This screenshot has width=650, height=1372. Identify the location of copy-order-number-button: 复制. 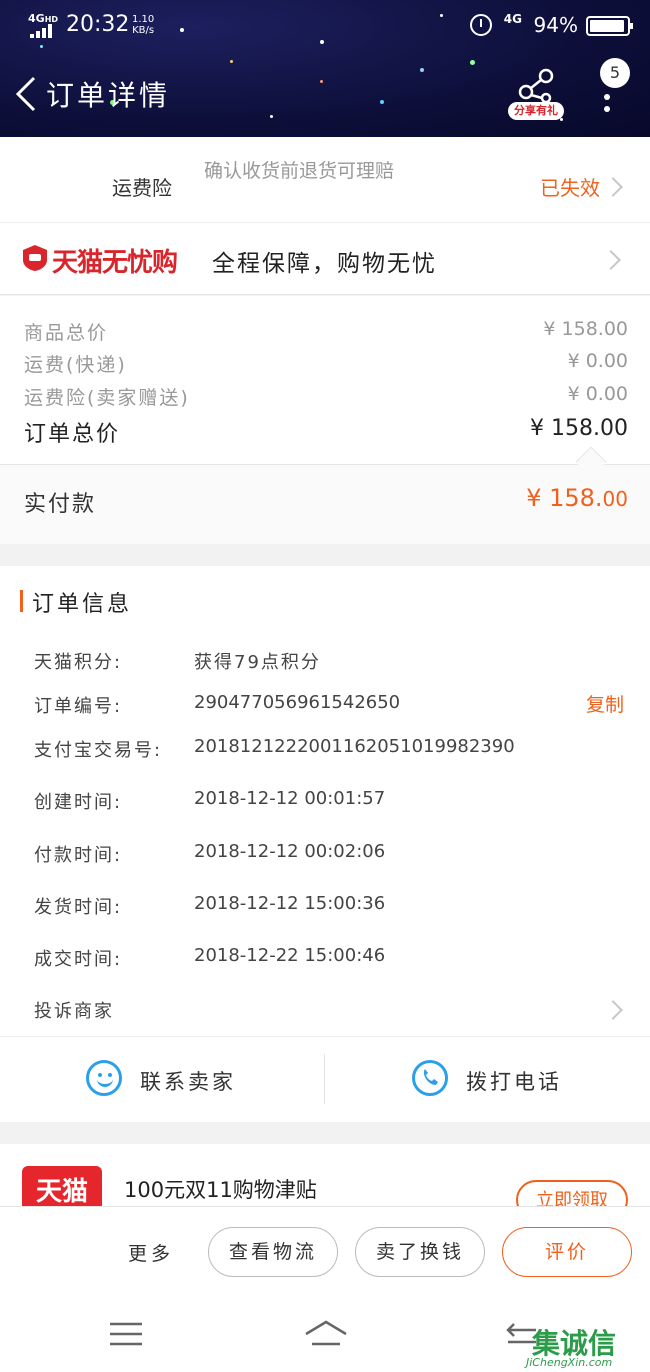
(605, 703).